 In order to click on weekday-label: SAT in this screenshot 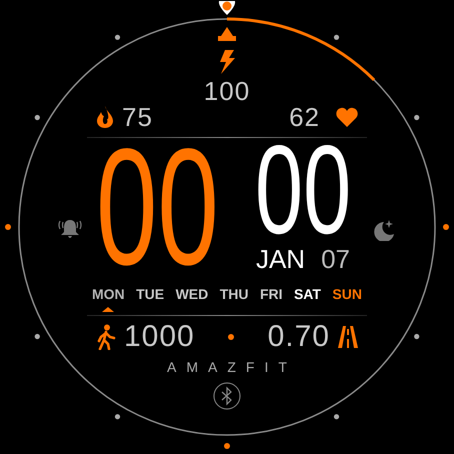, I will do `click(307, 294)`.